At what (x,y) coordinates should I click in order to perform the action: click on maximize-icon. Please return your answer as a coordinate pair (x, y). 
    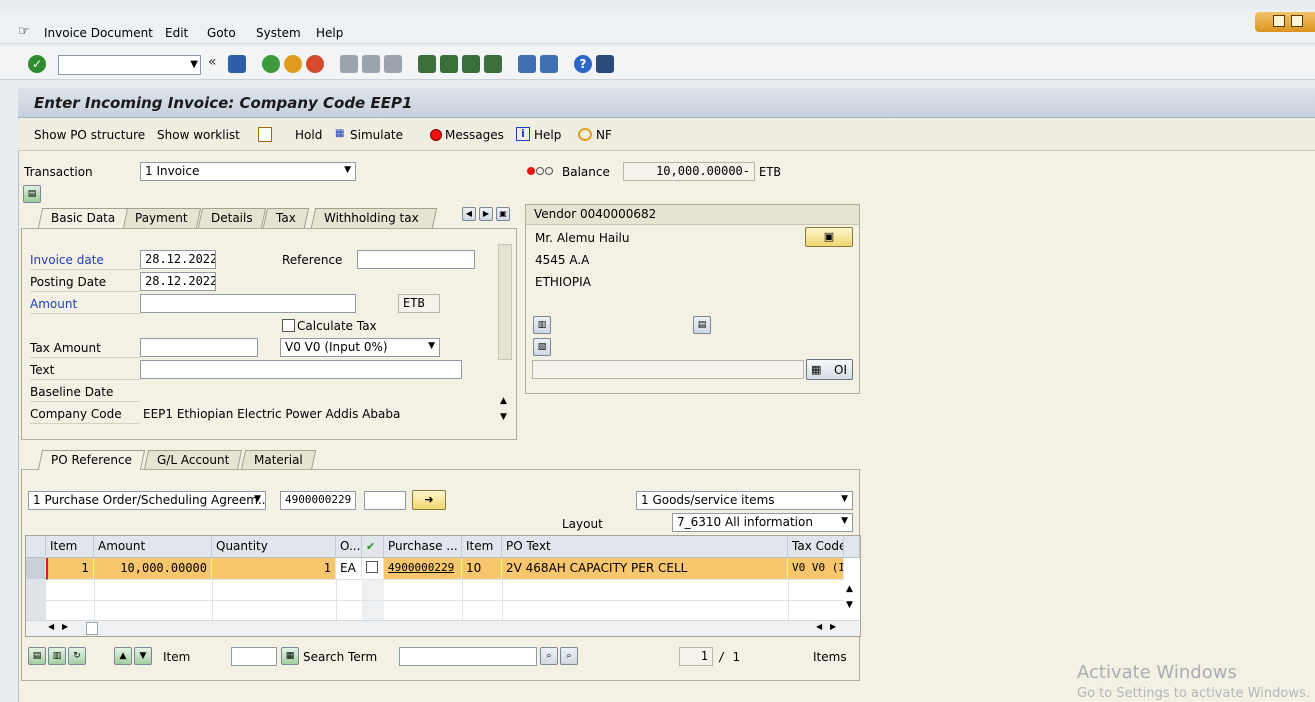
    Looking at the image, I should click on (1297, 21).